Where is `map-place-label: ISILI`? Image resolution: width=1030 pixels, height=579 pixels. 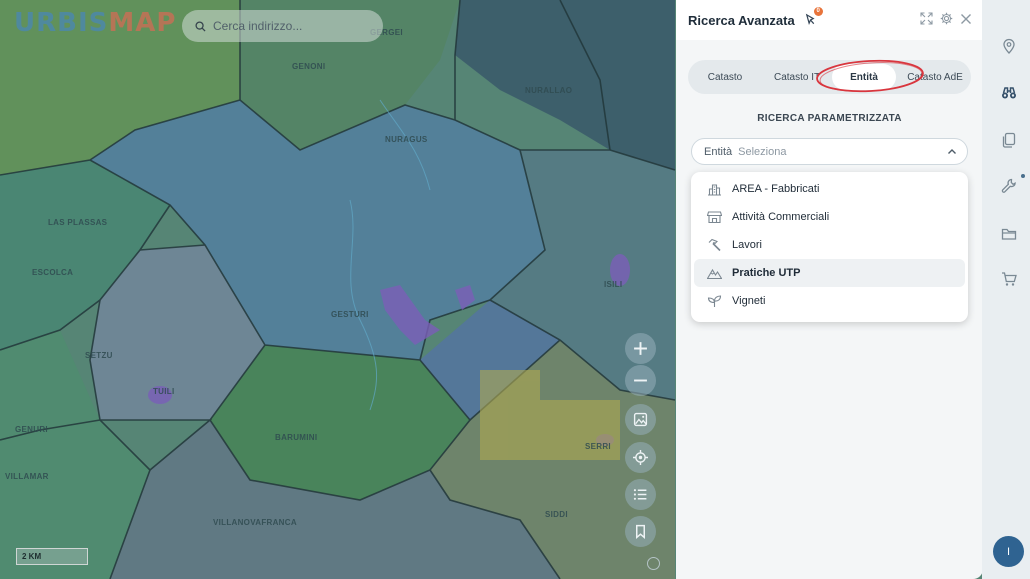
map-place-label: ISILI is located at coordinates (613, 284).